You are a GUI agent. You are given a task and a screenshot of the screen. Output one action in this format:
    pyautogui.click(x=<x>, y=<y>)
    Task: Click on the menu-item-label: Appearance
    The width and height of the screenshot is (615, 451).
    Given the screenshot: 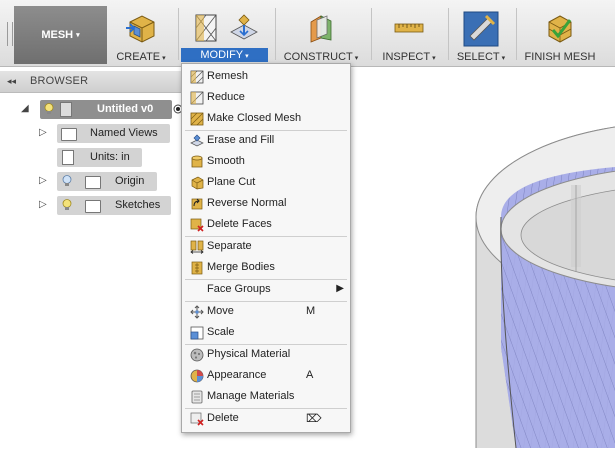 What is the action you would take?
    pyautogui.click(x=237, y=375)
    